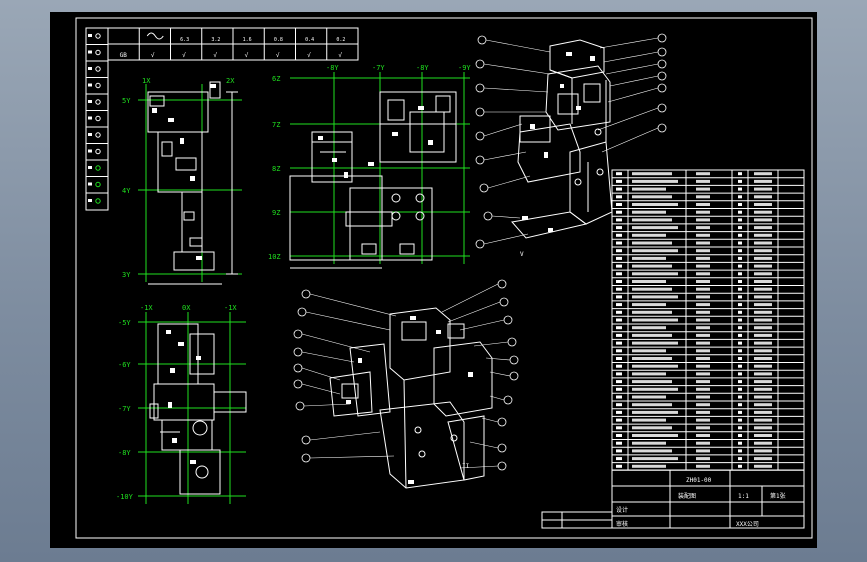 Image resolution: width=867 pixels, height=562 pixels. What do you see at coordinates (466, 466) in the screenshot?
I see `view-label: II` at bounding box center [466, 466].